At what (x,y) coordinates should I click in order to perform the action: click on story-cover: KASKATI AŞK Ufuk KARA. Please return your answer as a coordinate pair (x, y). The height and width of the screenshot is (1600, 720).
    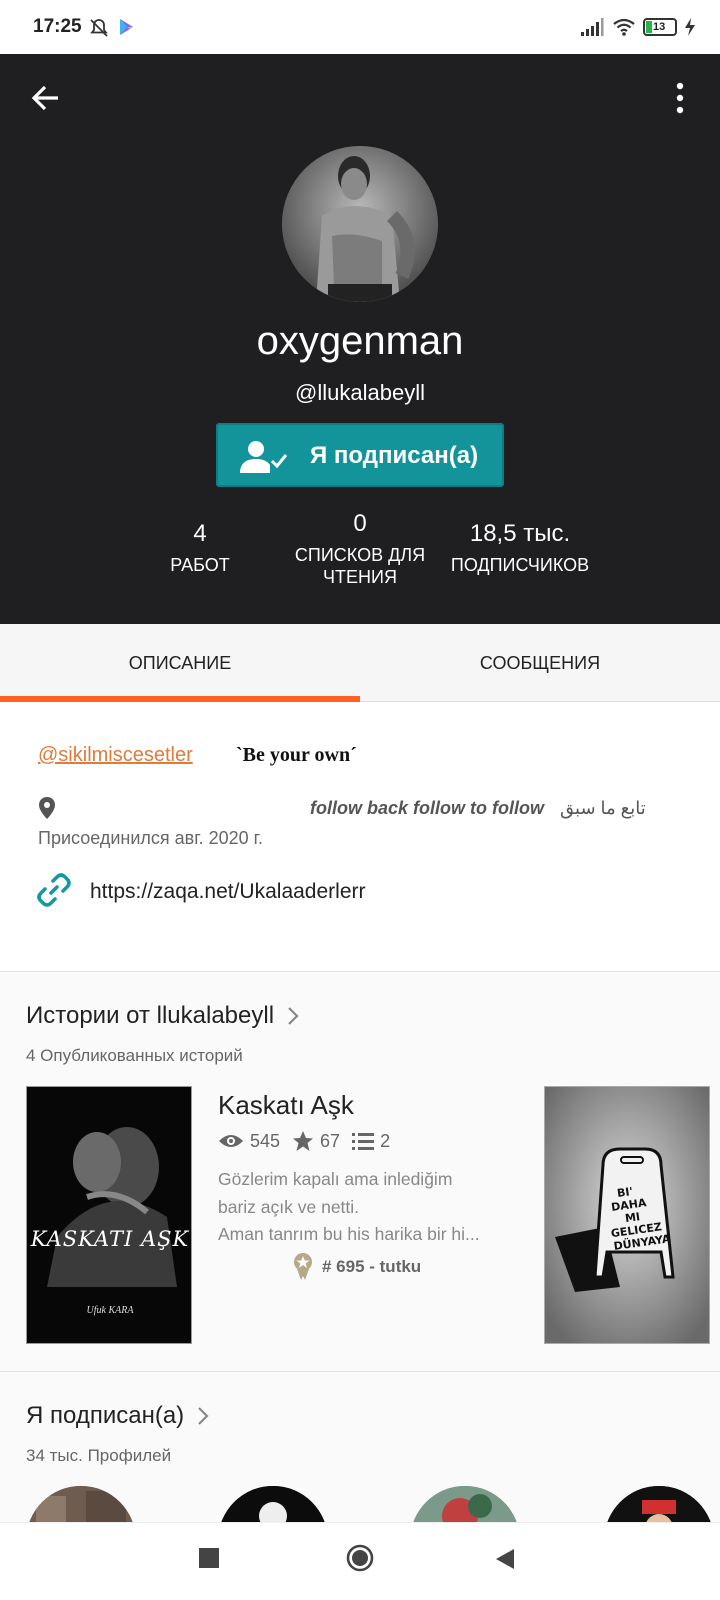
    Looking at the image, I should click on (109, 1215).